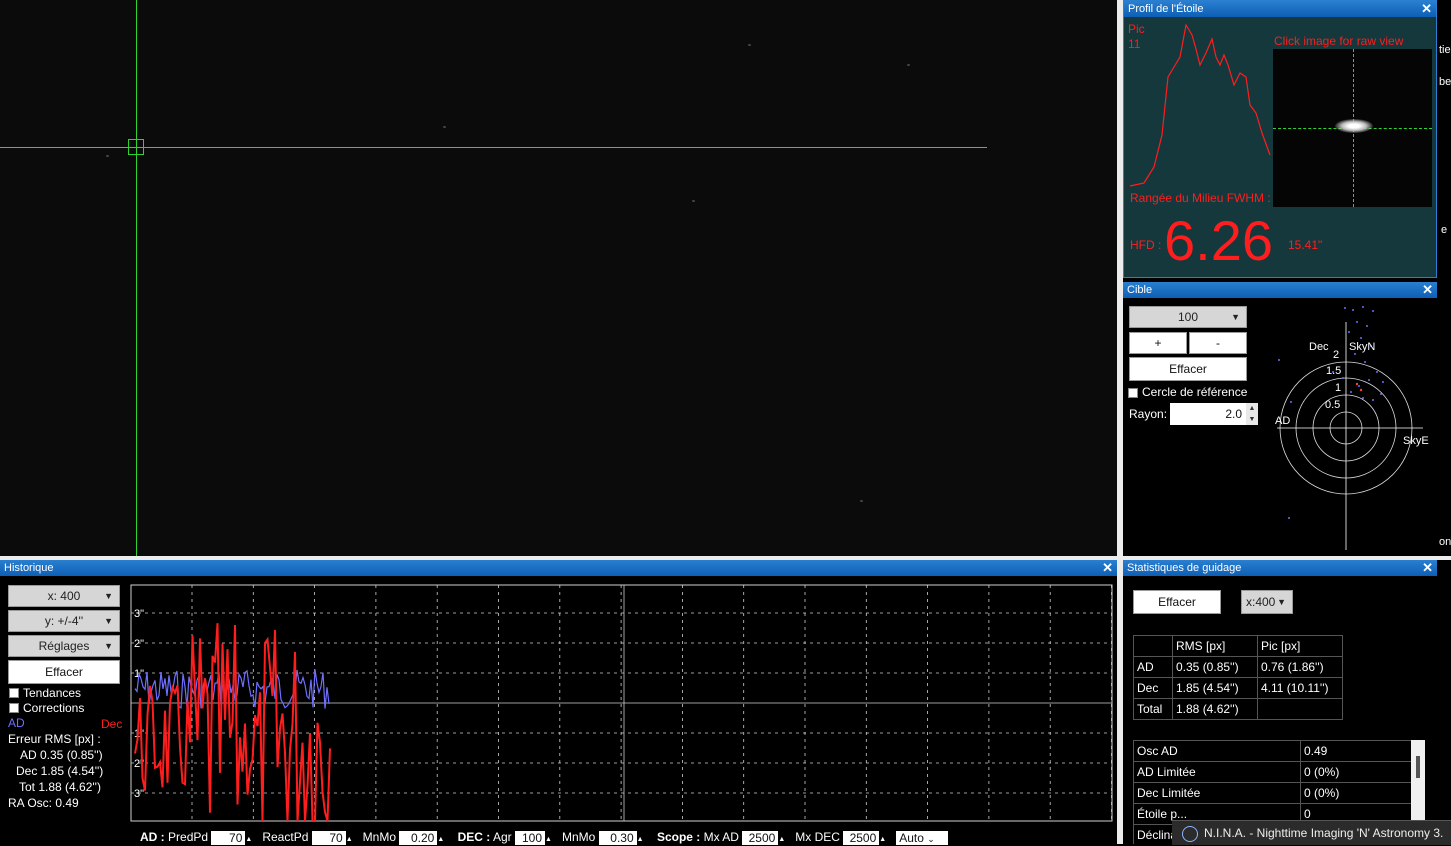 This screenshot has height=846, width=1451. Describe the element at coordinates (1444, 278) in the screenshot. I see `right-edge-panel: tiel be e on` at that location.